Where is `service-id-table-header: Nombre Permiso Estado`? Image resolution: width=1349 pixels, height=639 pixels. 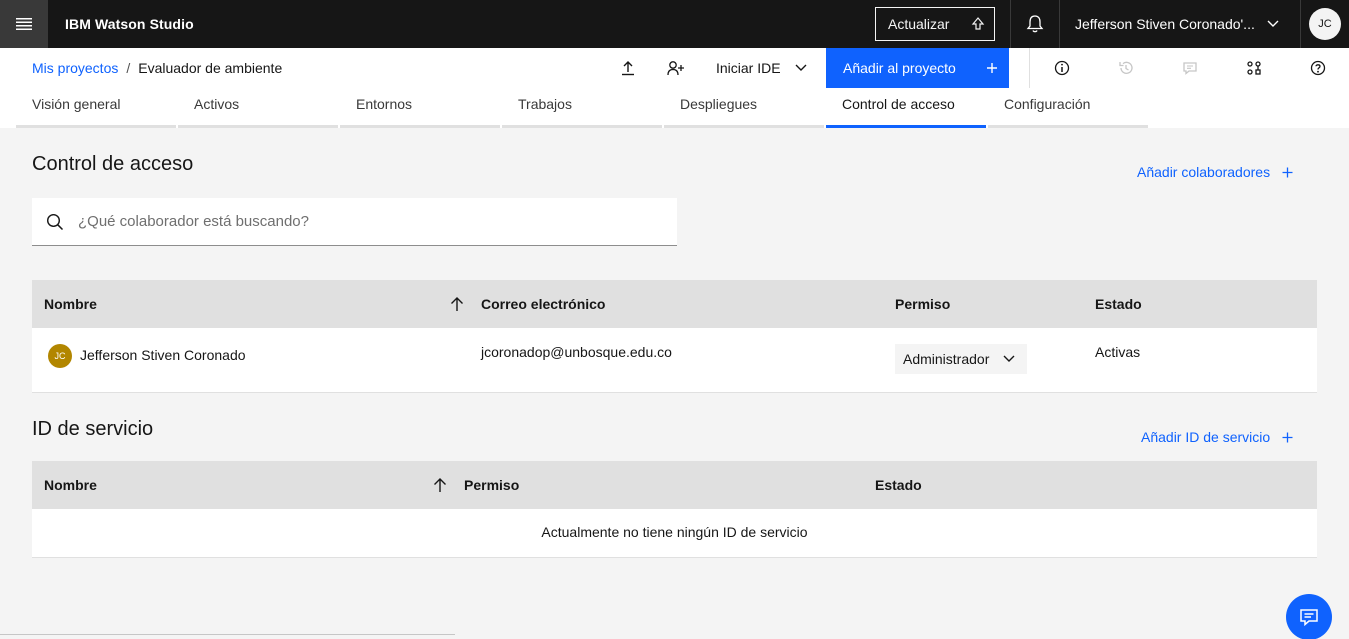 service-id-table-header: Nombre Permiso Estado is located at coordinates (674, 485).